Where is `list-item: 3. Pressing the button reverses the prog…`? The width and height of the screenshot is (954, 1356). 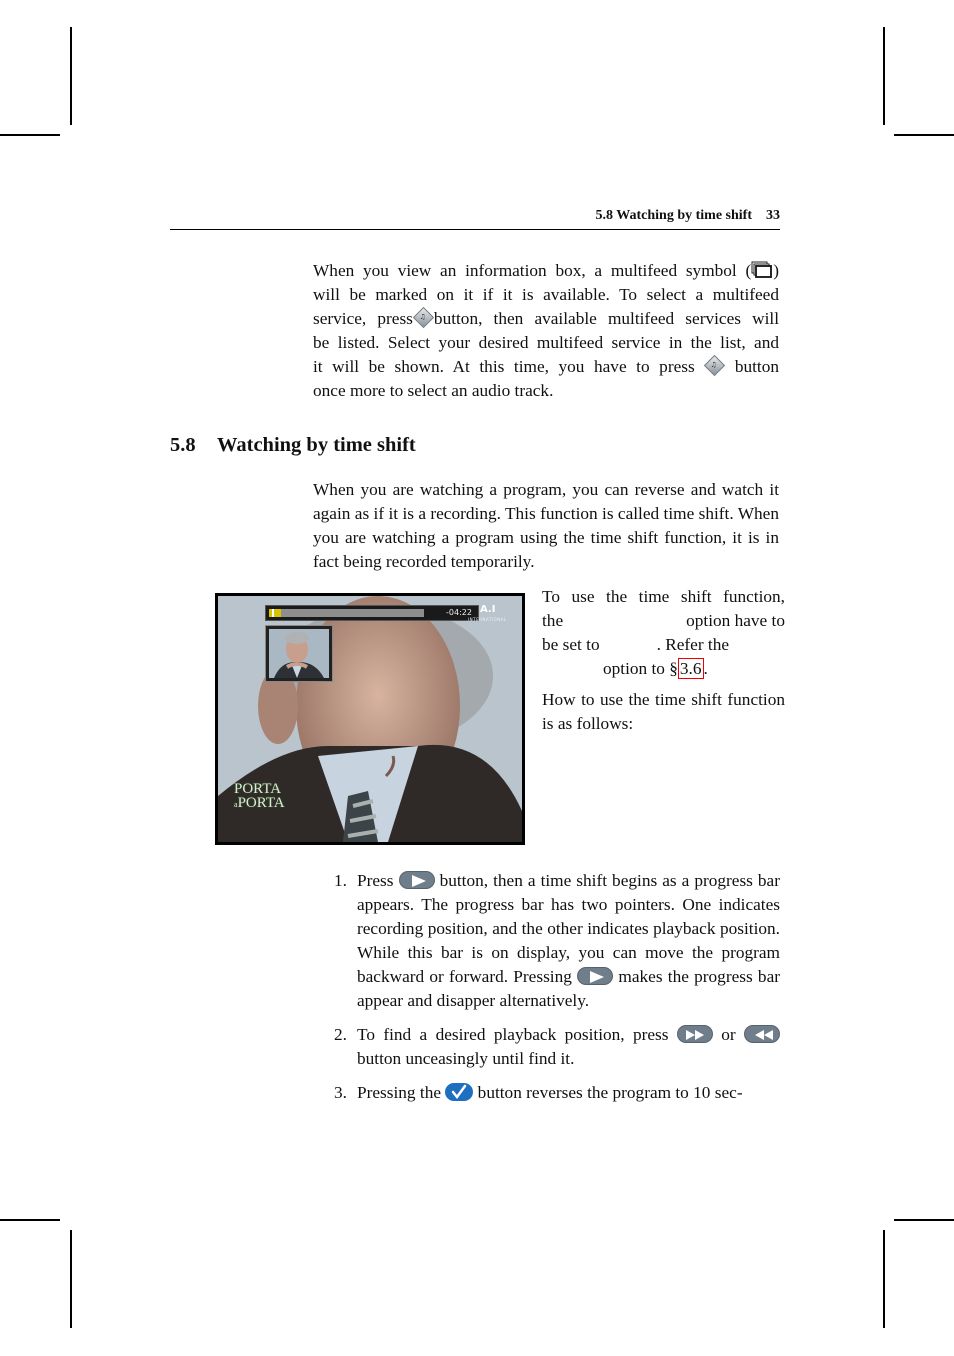
list-item: 3. Pressing the button reverses the prog… is located at coordinates (538, 1092).